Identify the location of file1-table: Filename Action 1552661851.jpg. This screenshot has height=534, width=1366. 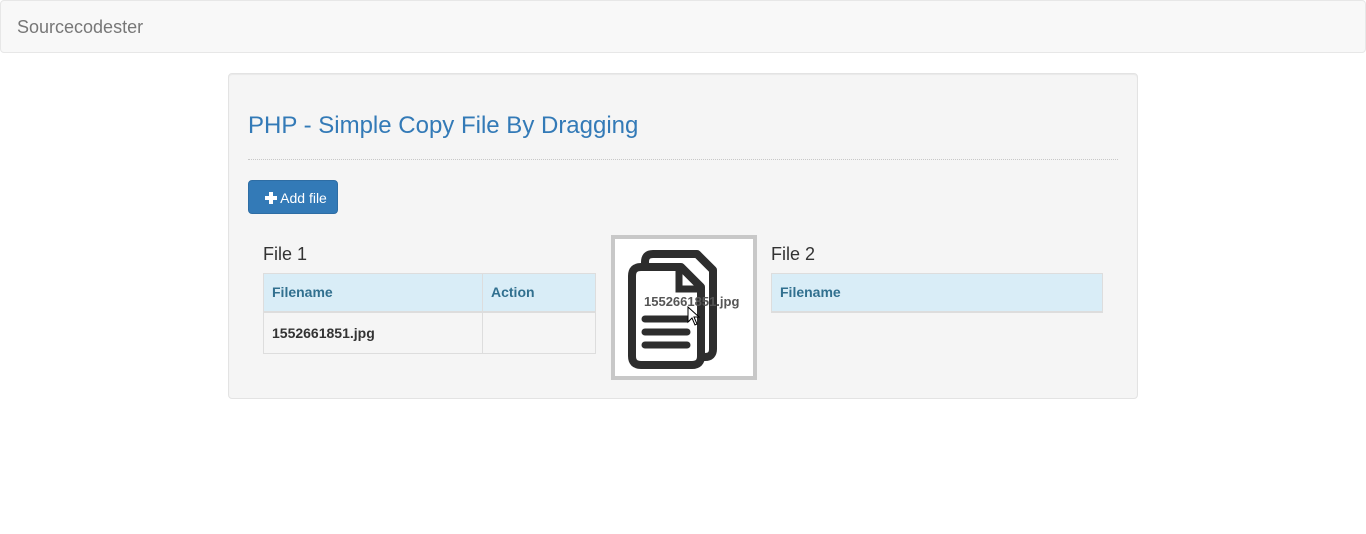
(429, 313).